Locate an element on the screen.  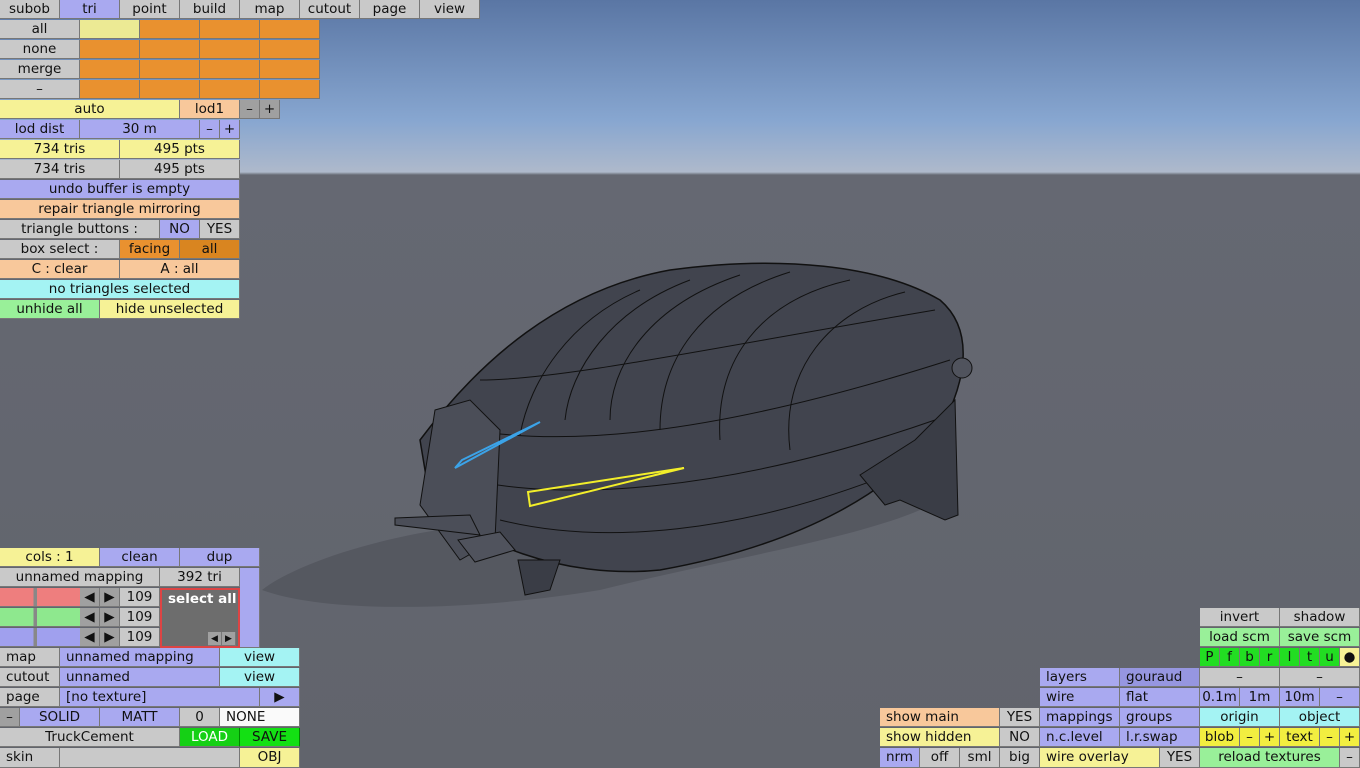
green-left-arrow: ◀ is located at coordinates (90, 617).